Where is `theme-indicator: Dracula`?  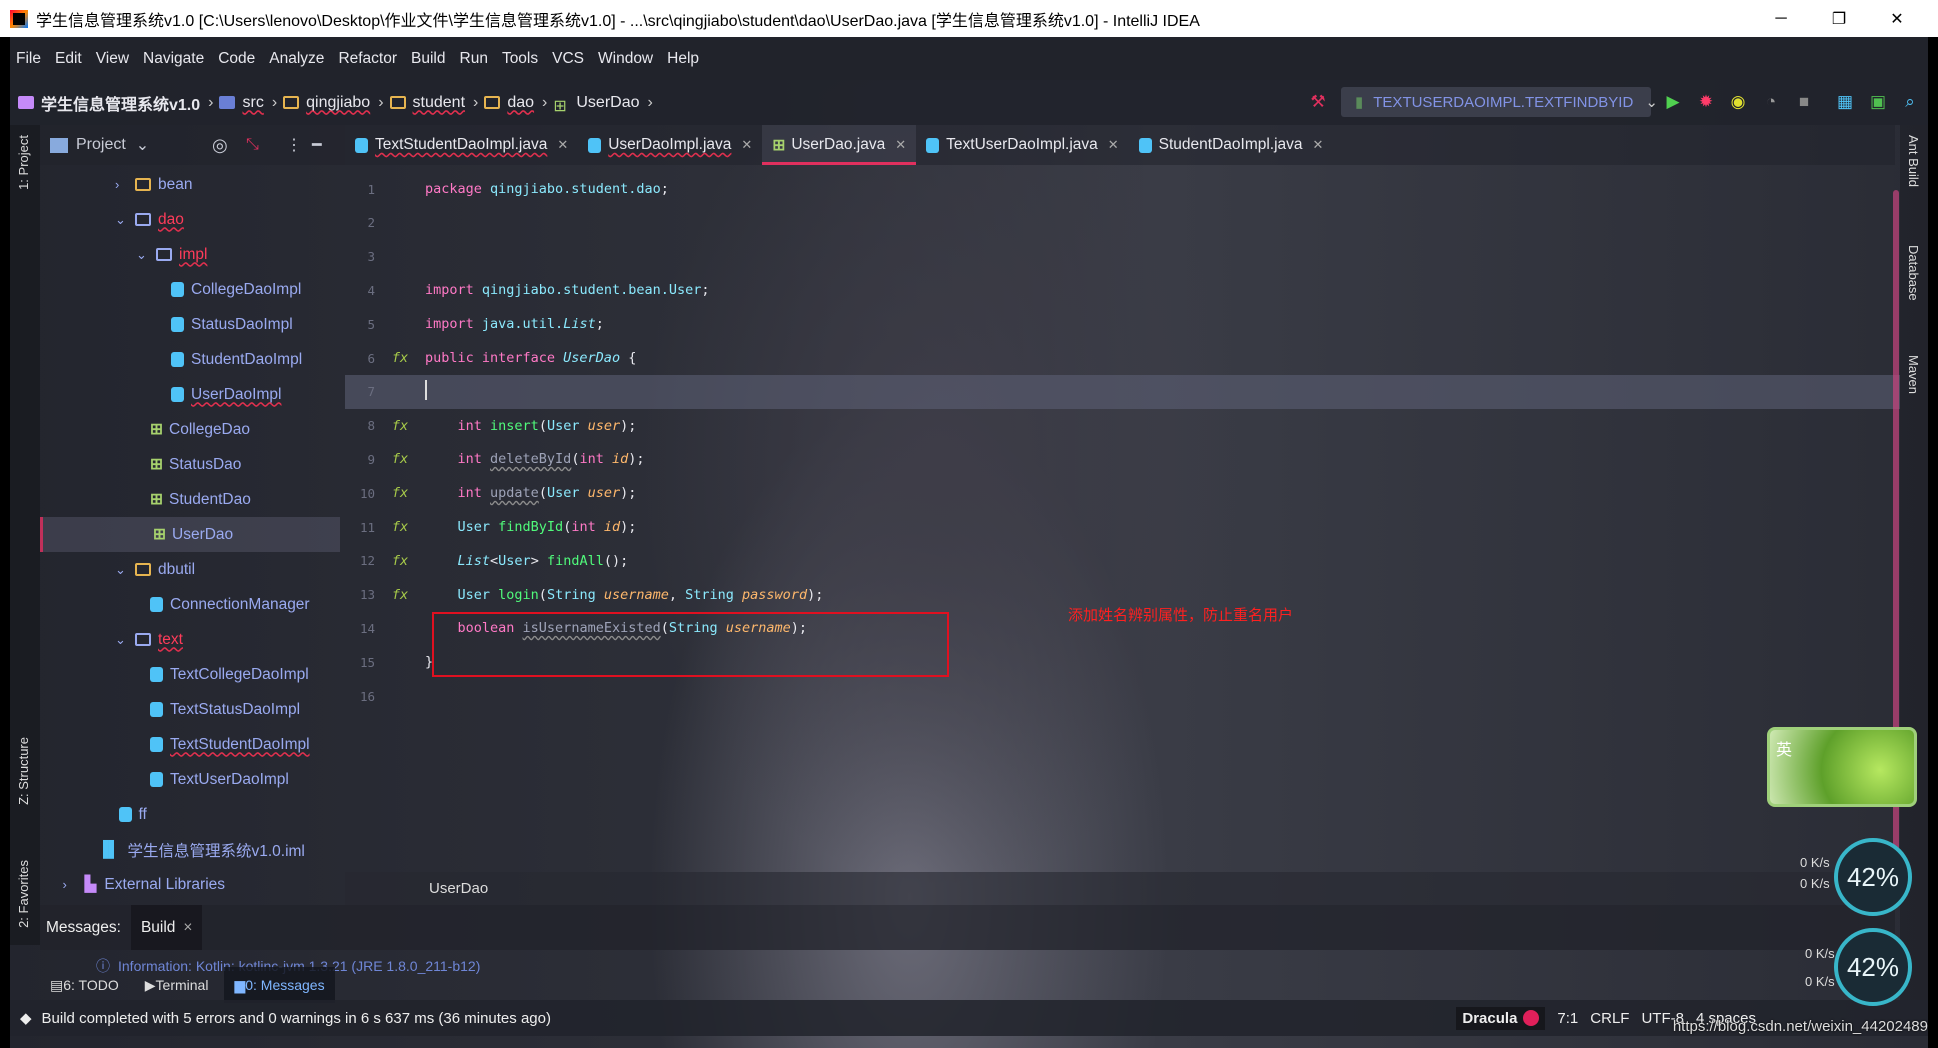
theme-indicator: Dracula is located at coordinates (1501, 1018).